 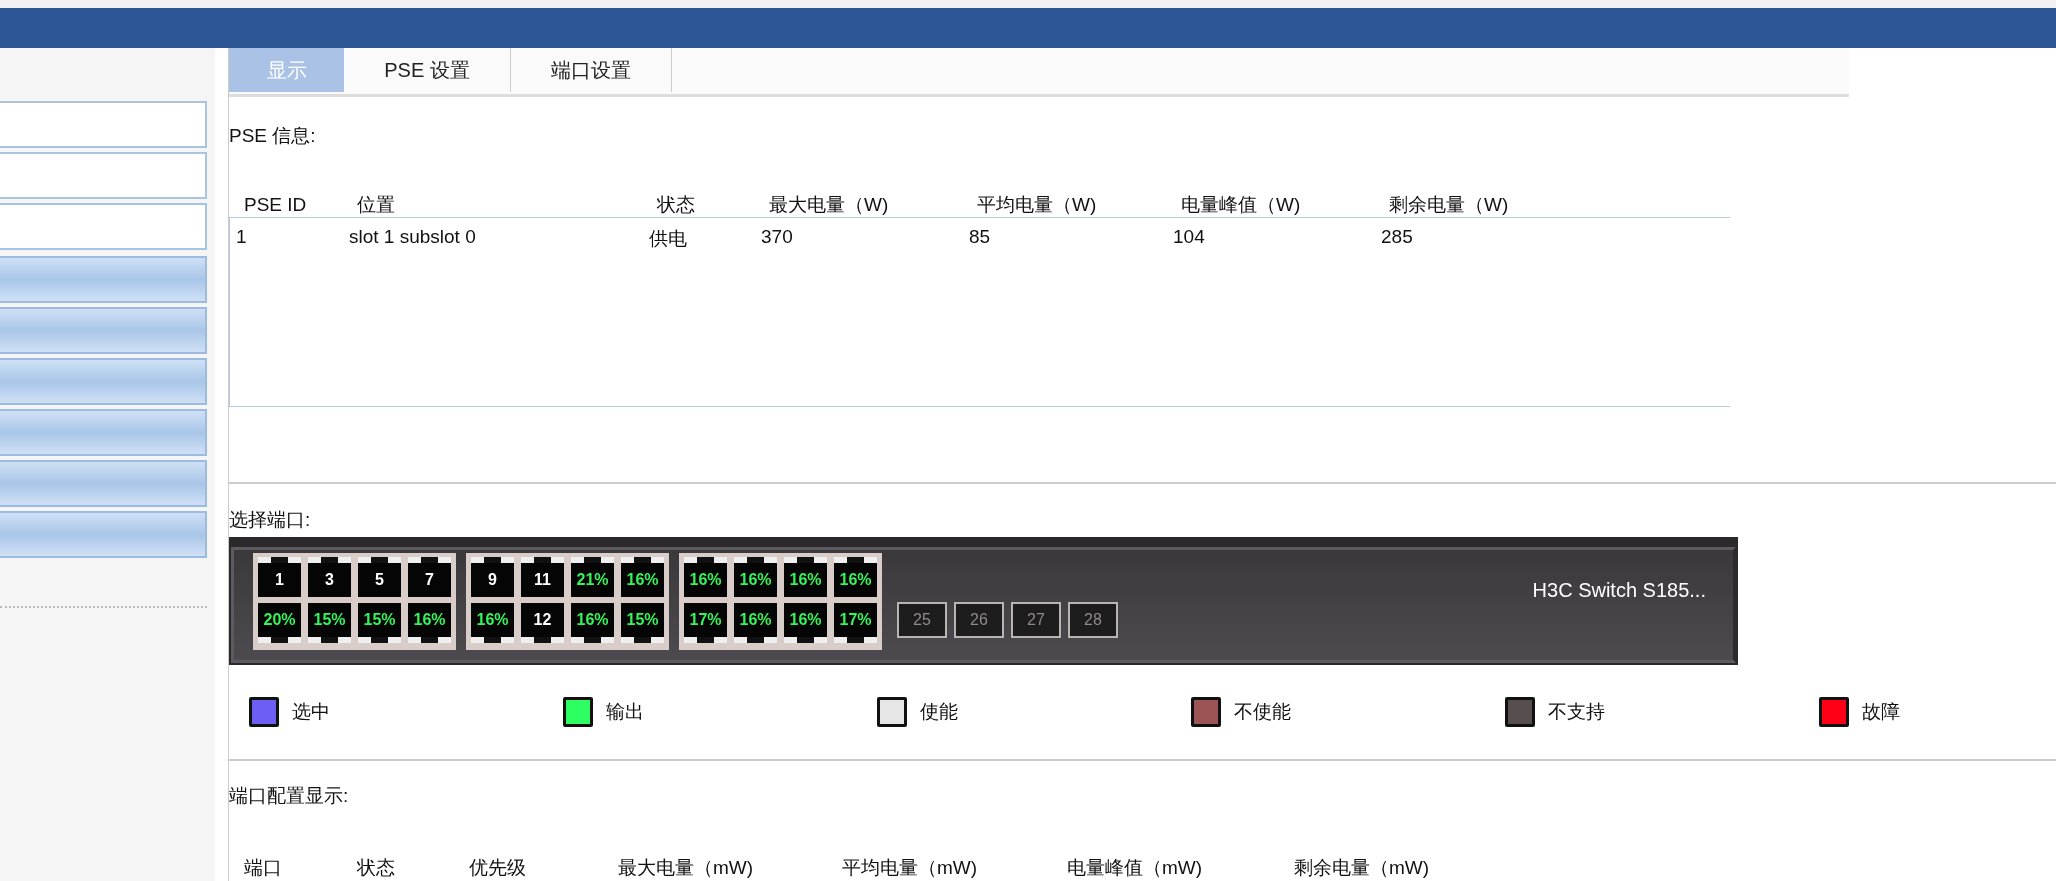 What do you see at coordinates (542, 623) in the screenshot?
I see `port: 12` at bounding box center [542, 623].